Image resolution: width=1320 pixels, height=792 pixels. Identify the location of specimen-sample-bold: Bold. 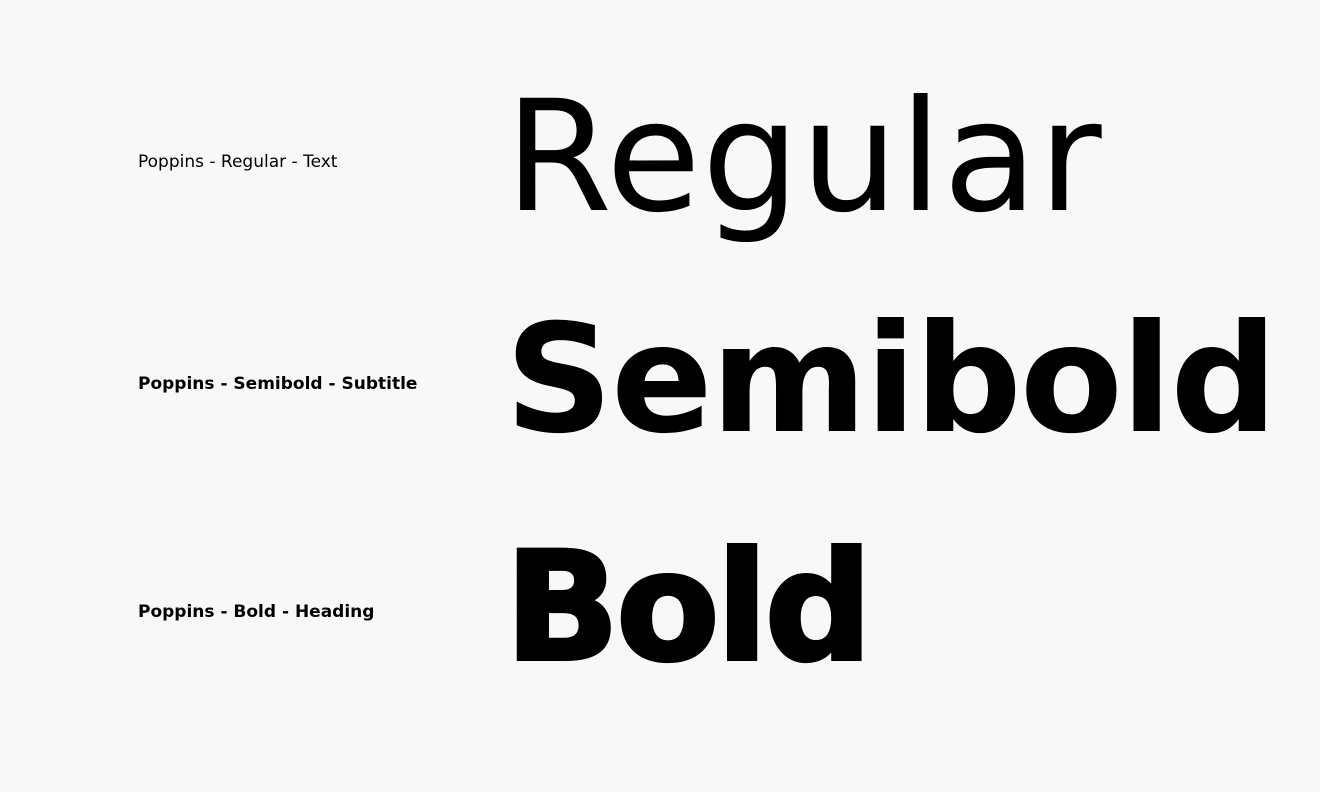
(688, 608).